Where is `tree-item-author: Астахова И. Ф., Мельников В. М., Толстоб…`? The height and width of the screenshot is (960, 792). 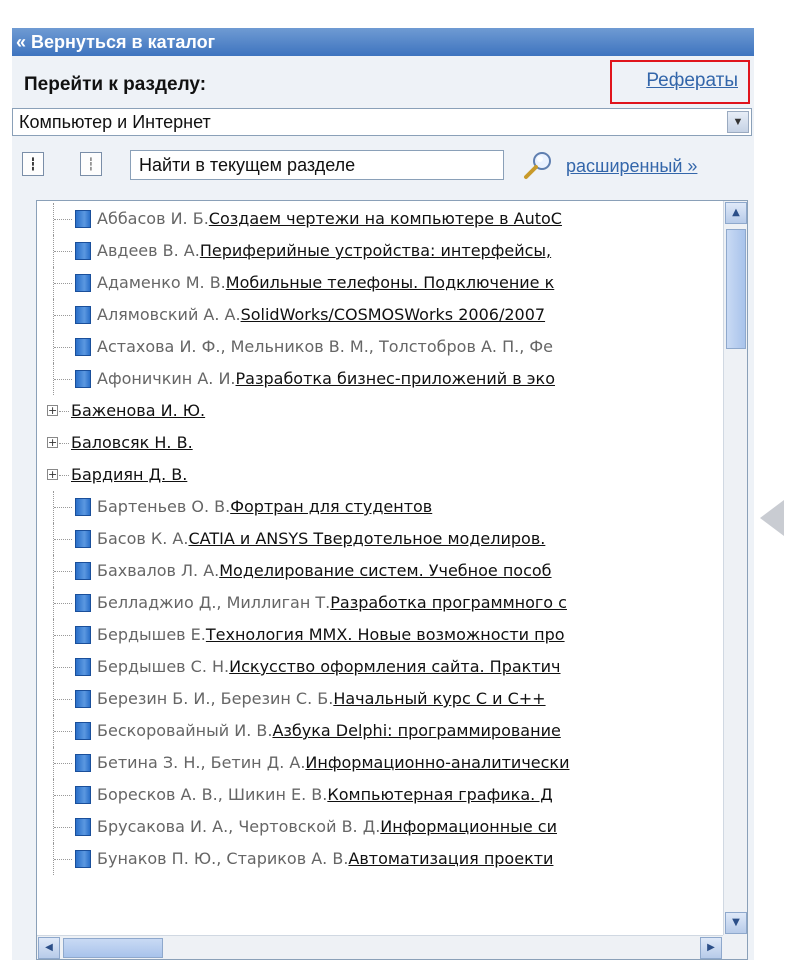
tree-item-author: Астахова И. Ф., Мельников В. М., Толстоб… is located at coordinates (325, 346).